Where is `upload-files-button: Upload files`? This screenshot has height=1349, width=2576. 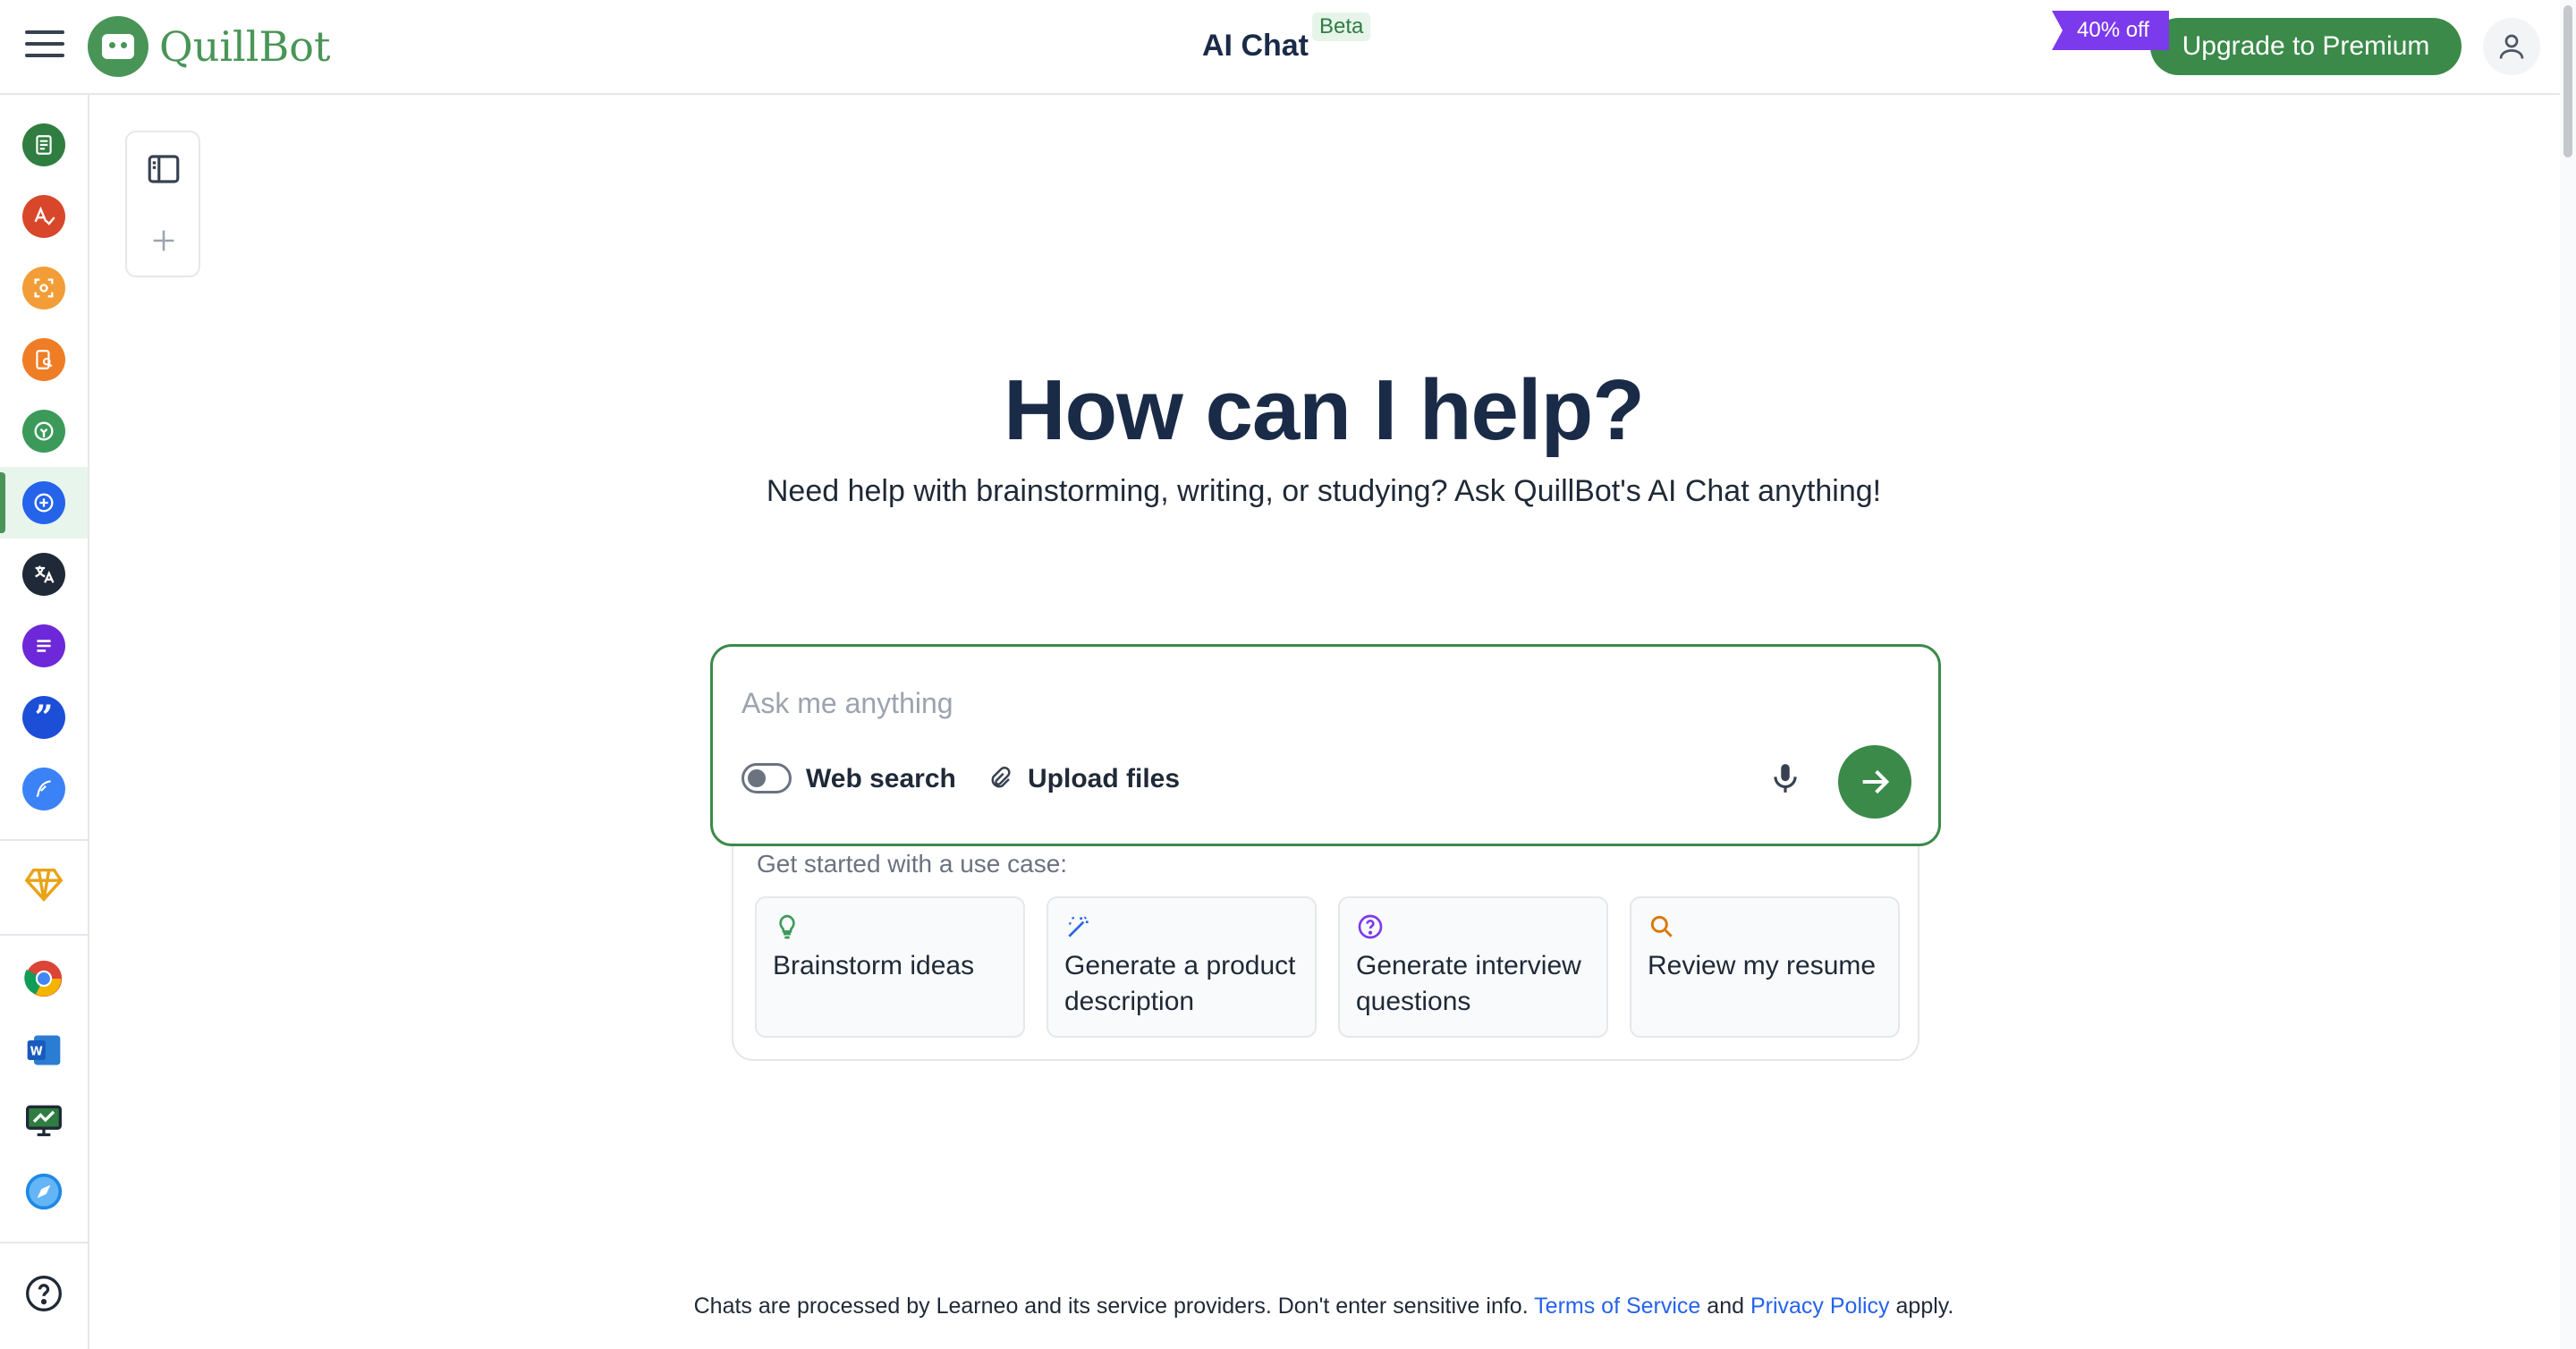
upload-files-button: Upload files is located at coordinates (1083, 779).